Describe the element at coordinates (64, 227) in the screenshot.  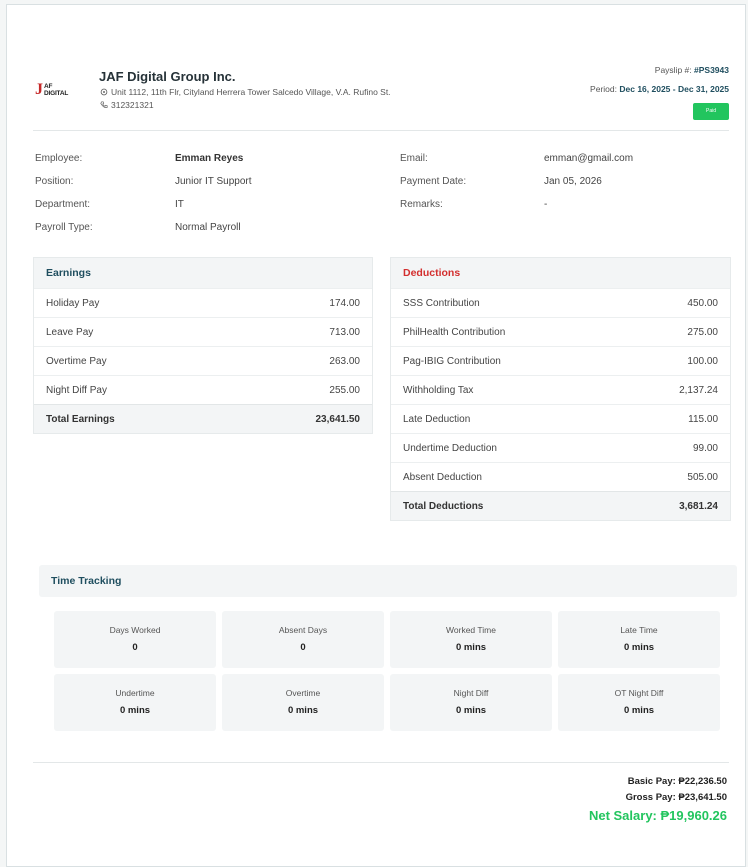
I see `payroll-type-label: Payroll Type:` at that location.